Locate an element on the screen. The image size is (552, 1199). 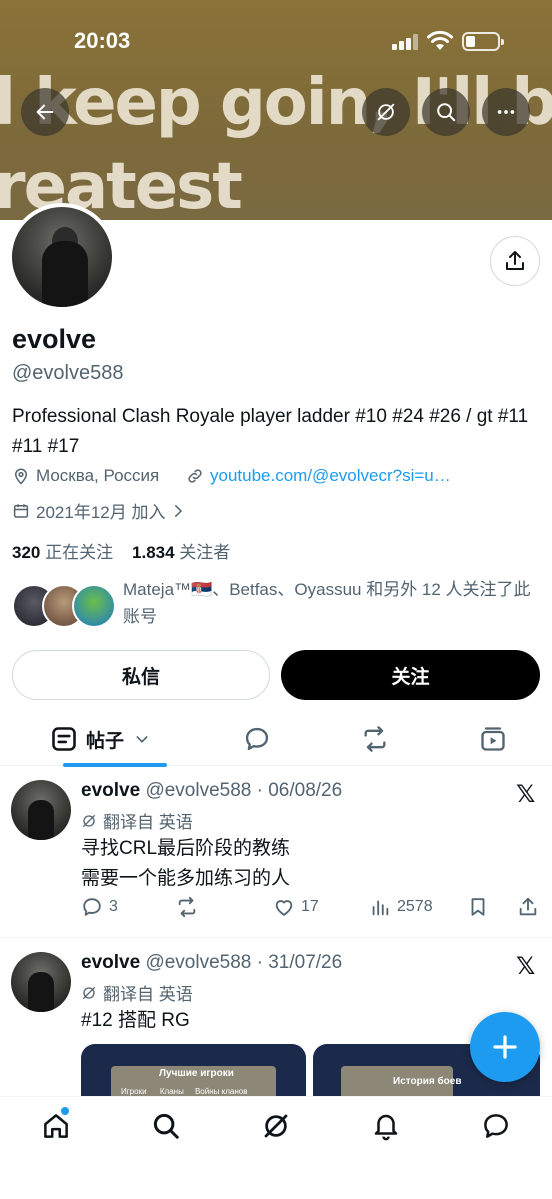
nav-grok is located at coordinates (276, 1126).